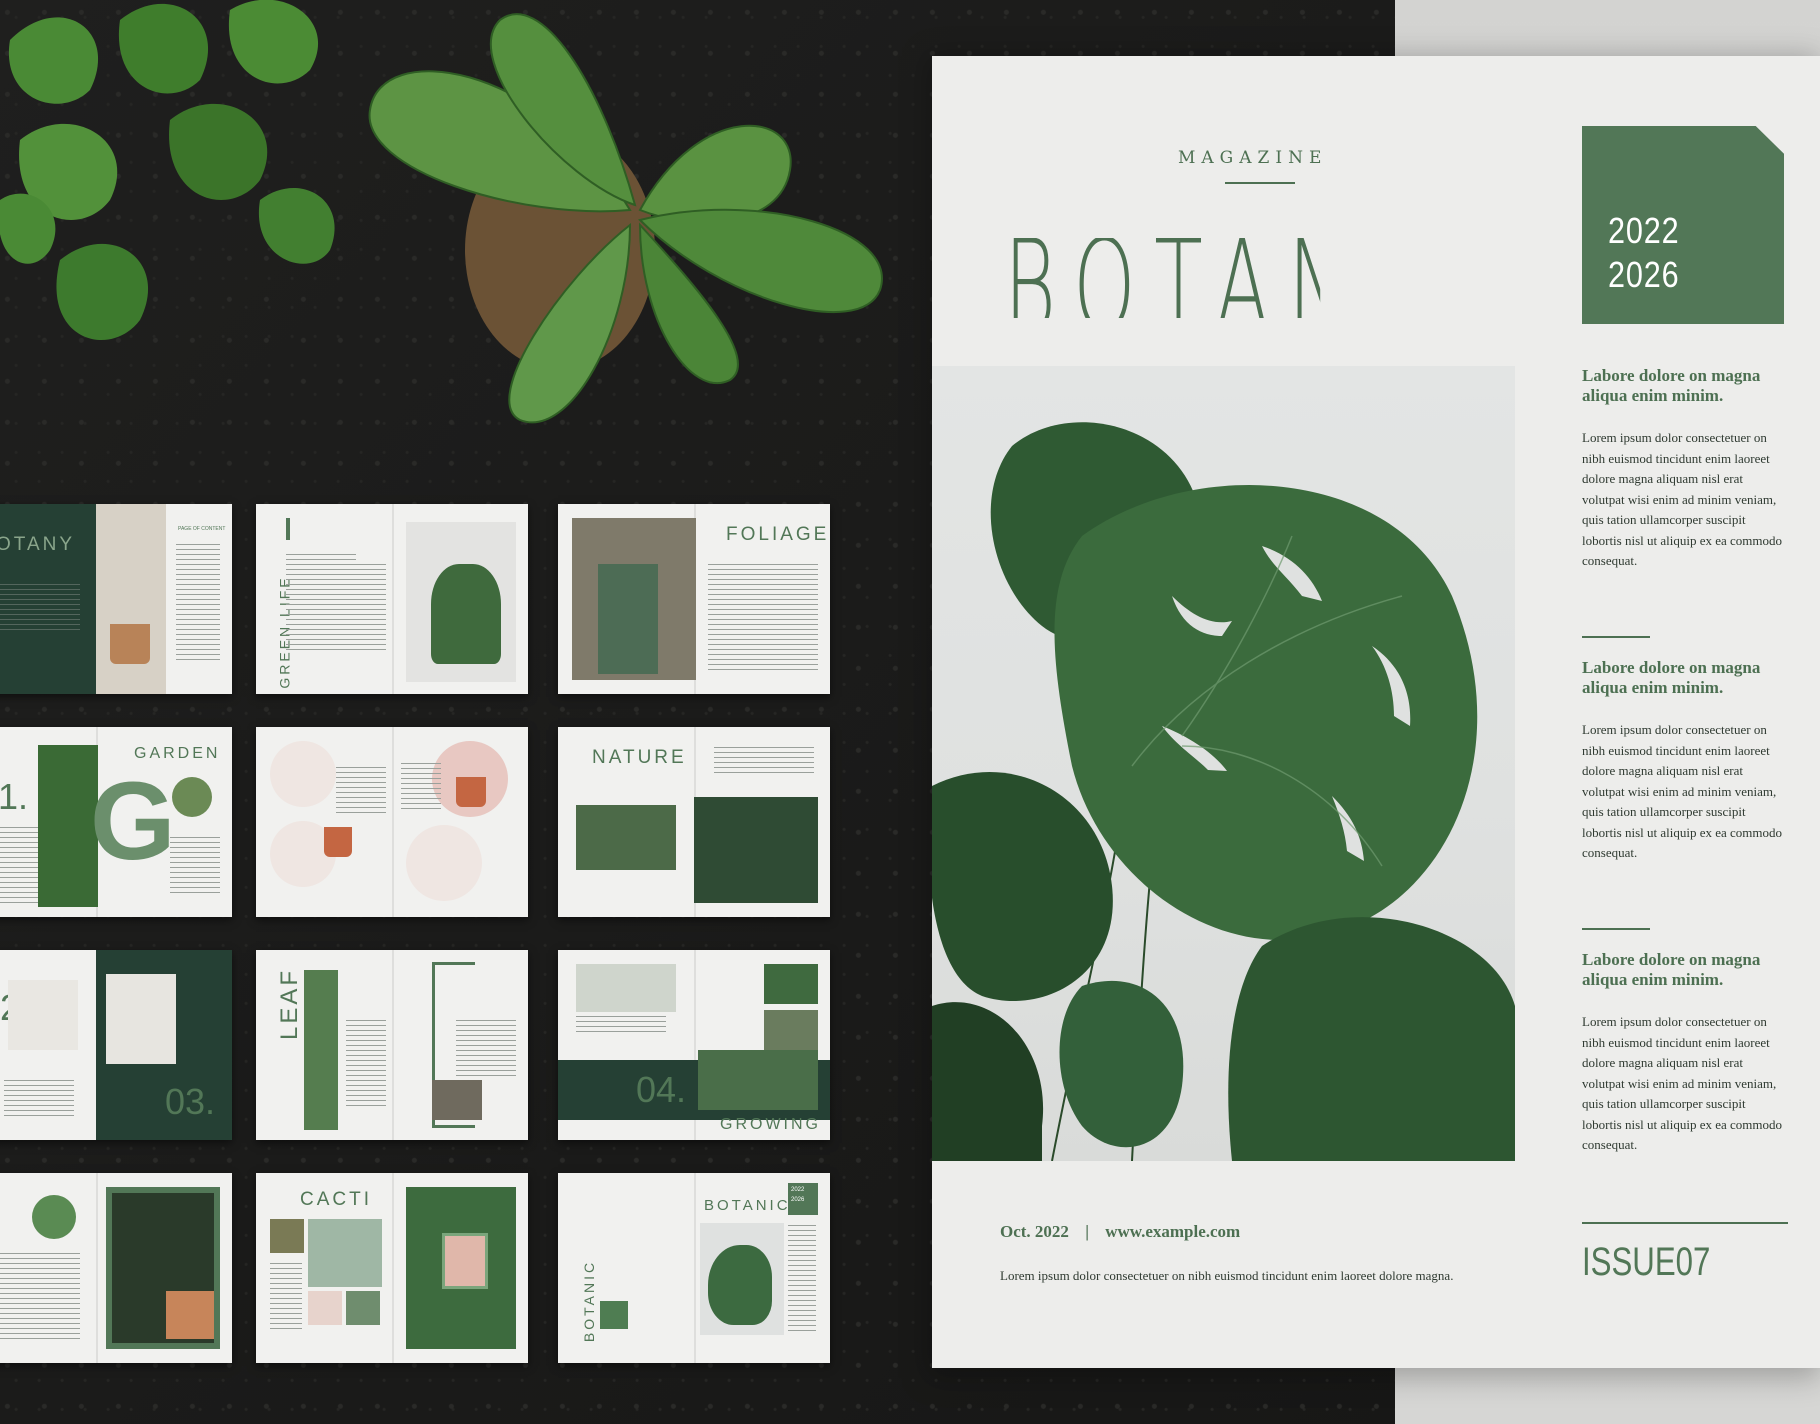 This screenshot has width=1820, height=1424. Describe the element at coordinates (1253, 158) in the screenshot. I see `cover-magazine-label: MAGAZINE` at that location.